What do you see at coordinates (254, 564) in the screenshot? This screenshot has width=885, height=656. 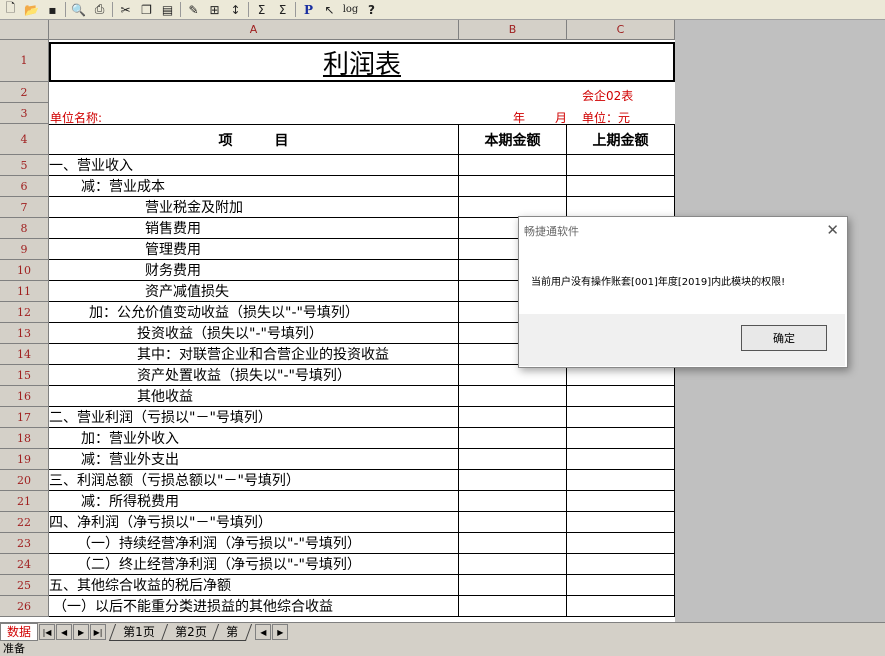 I see `item-cell: （二）终止经营净利润（净亏损以"-"号填列）` at bounding box center [254, 564].